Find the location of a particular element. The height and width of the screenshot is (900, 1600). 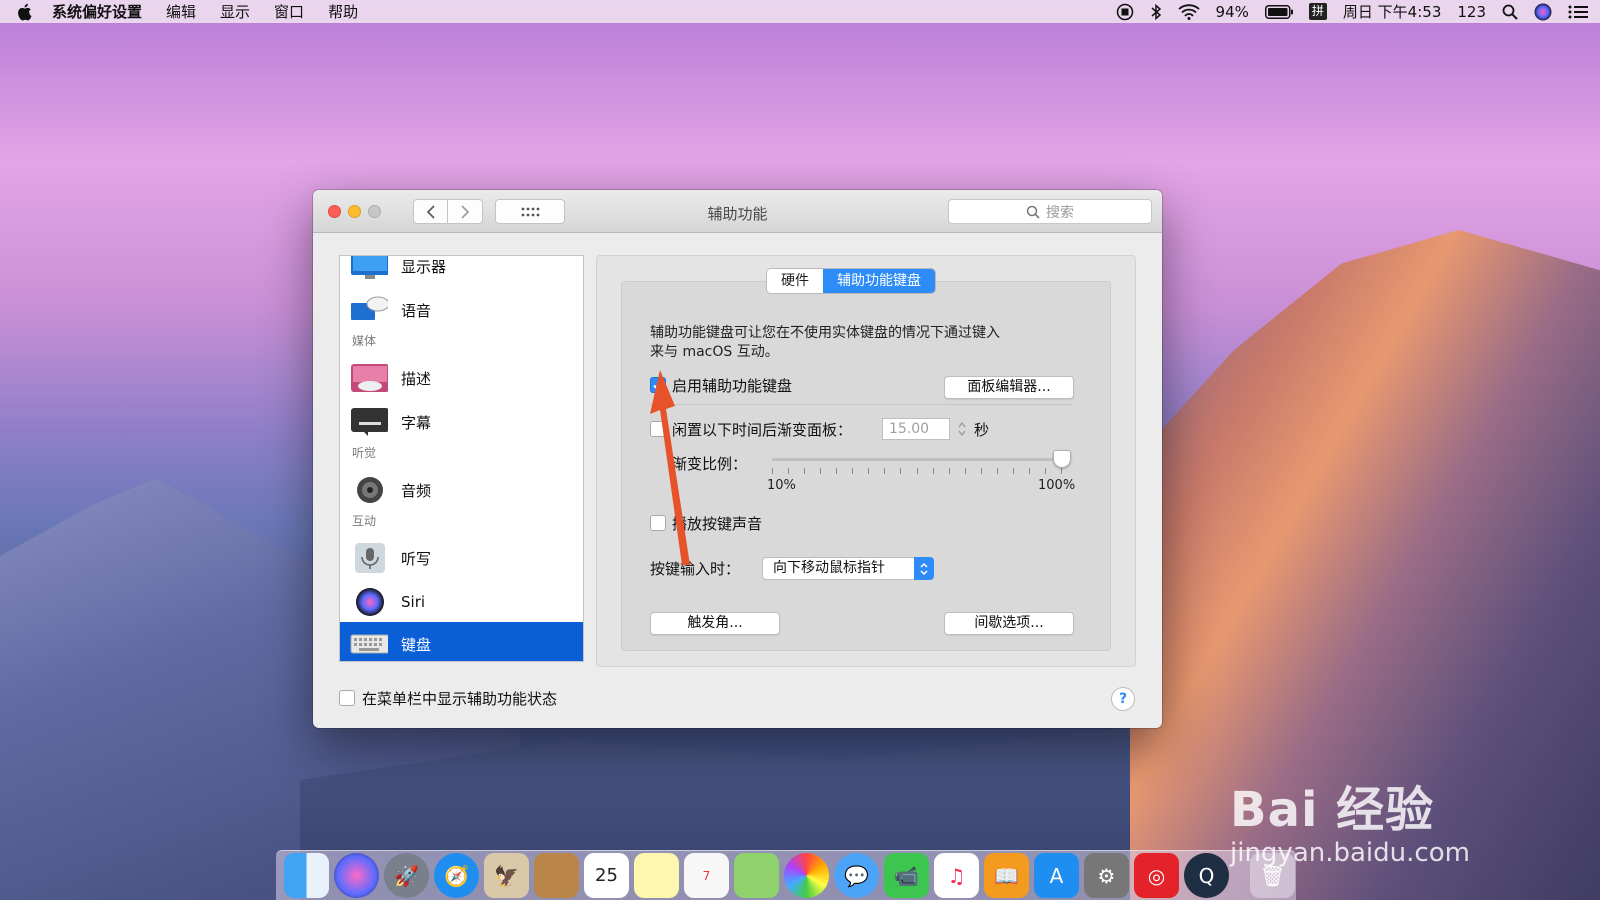

tab-bar: 硬件 辅助功能键盘 is located at coordinates (851, 281).